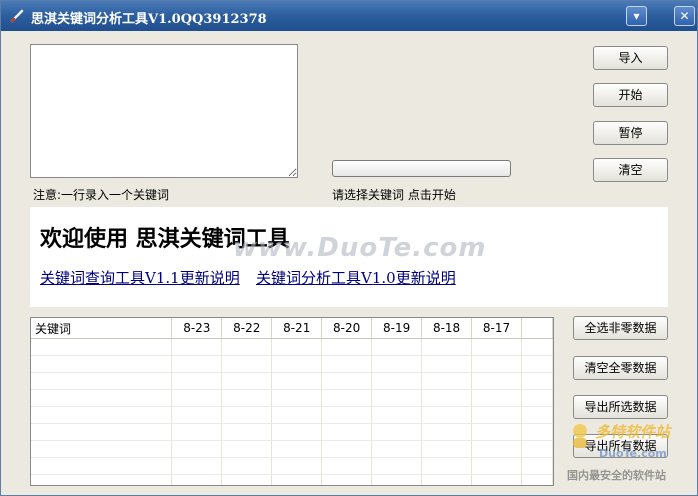 This screenshot has width=698, height=496. I want to click on watermark-text: www.DuoTe.com, so click(360, 248).